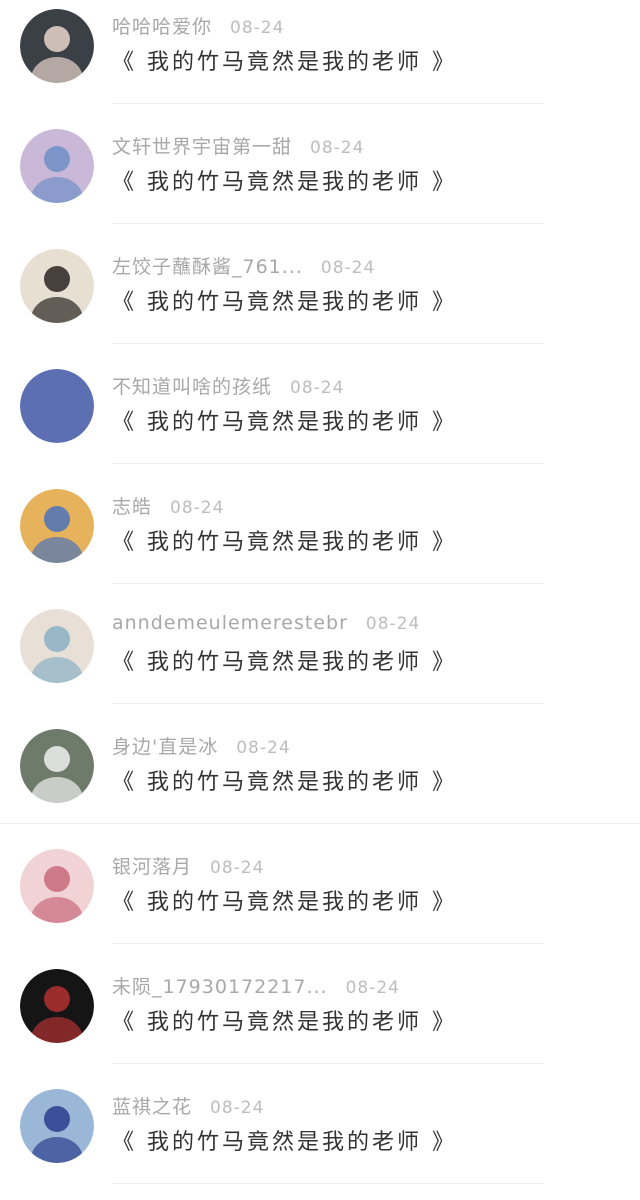  I want to click on comment-item: 蓝祺之花 08-24 《 我的竹马竟然是我的老师 》, so click(320, 1140).